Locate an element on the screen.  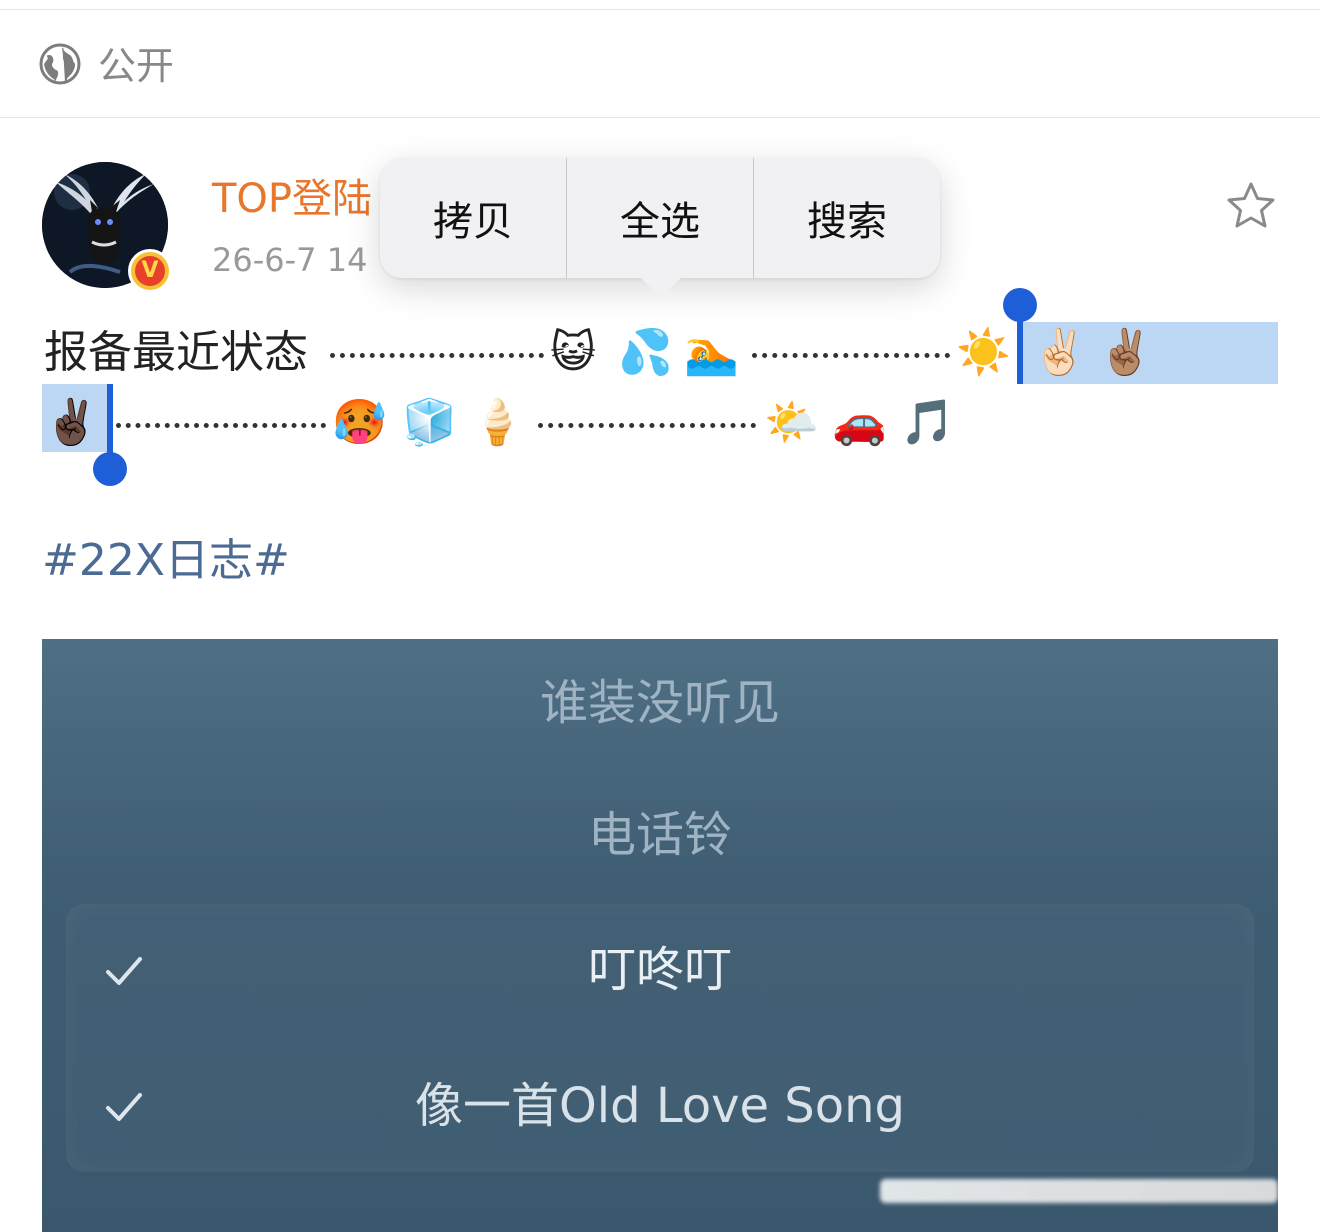
copy-menu-item: 拷贝 is located at coordinates (473, 218).